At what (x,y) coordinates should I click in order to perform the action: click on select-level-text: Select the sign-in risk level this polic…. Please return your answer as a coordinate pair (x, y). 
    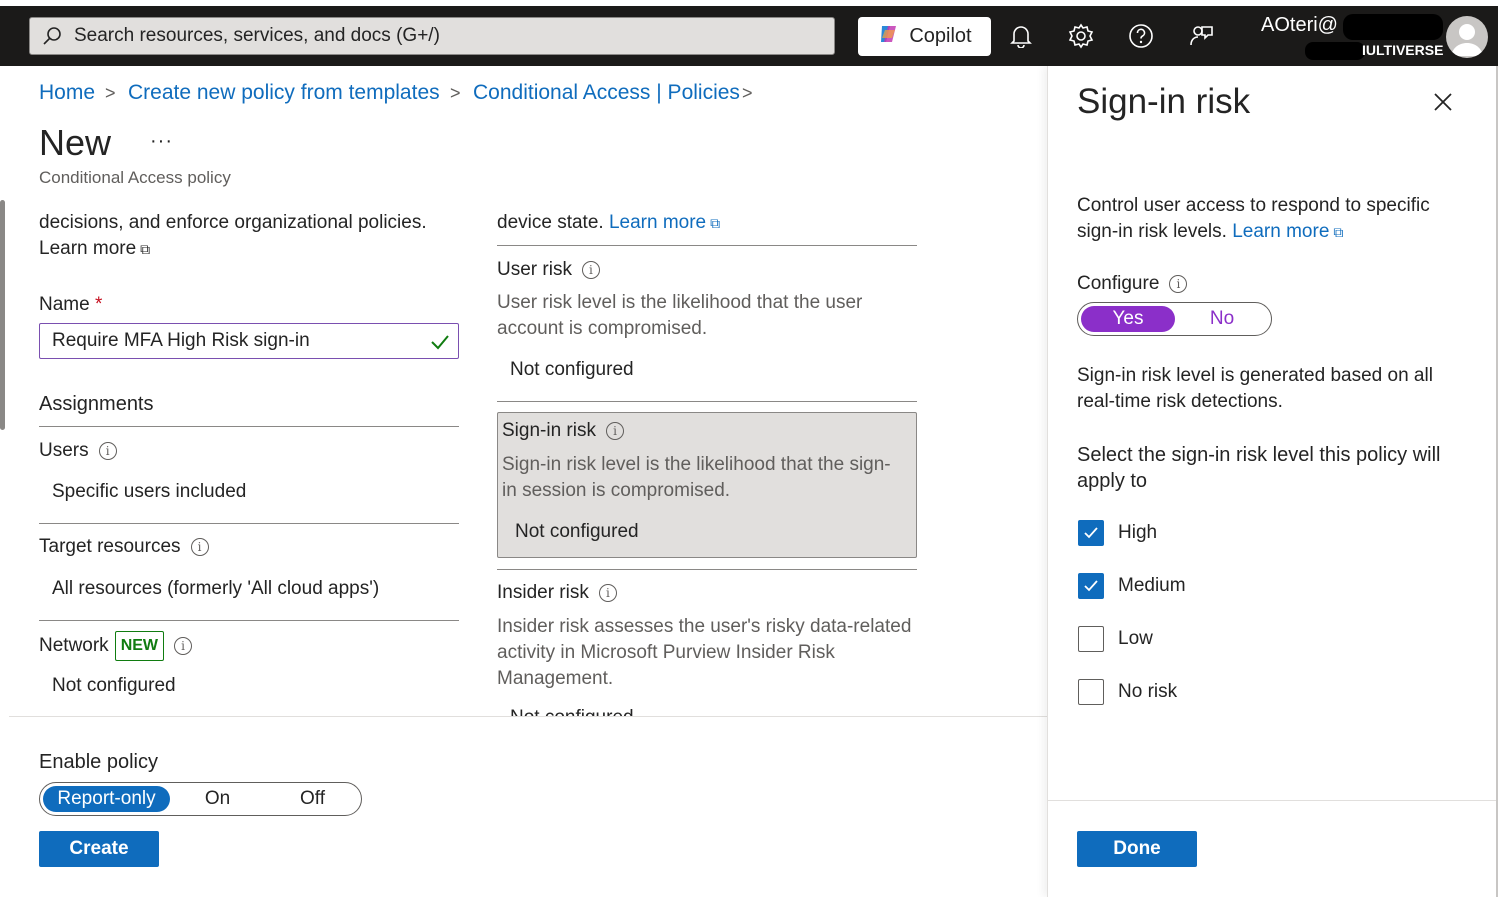
    Looking at the image, I should click on (1259, 468).